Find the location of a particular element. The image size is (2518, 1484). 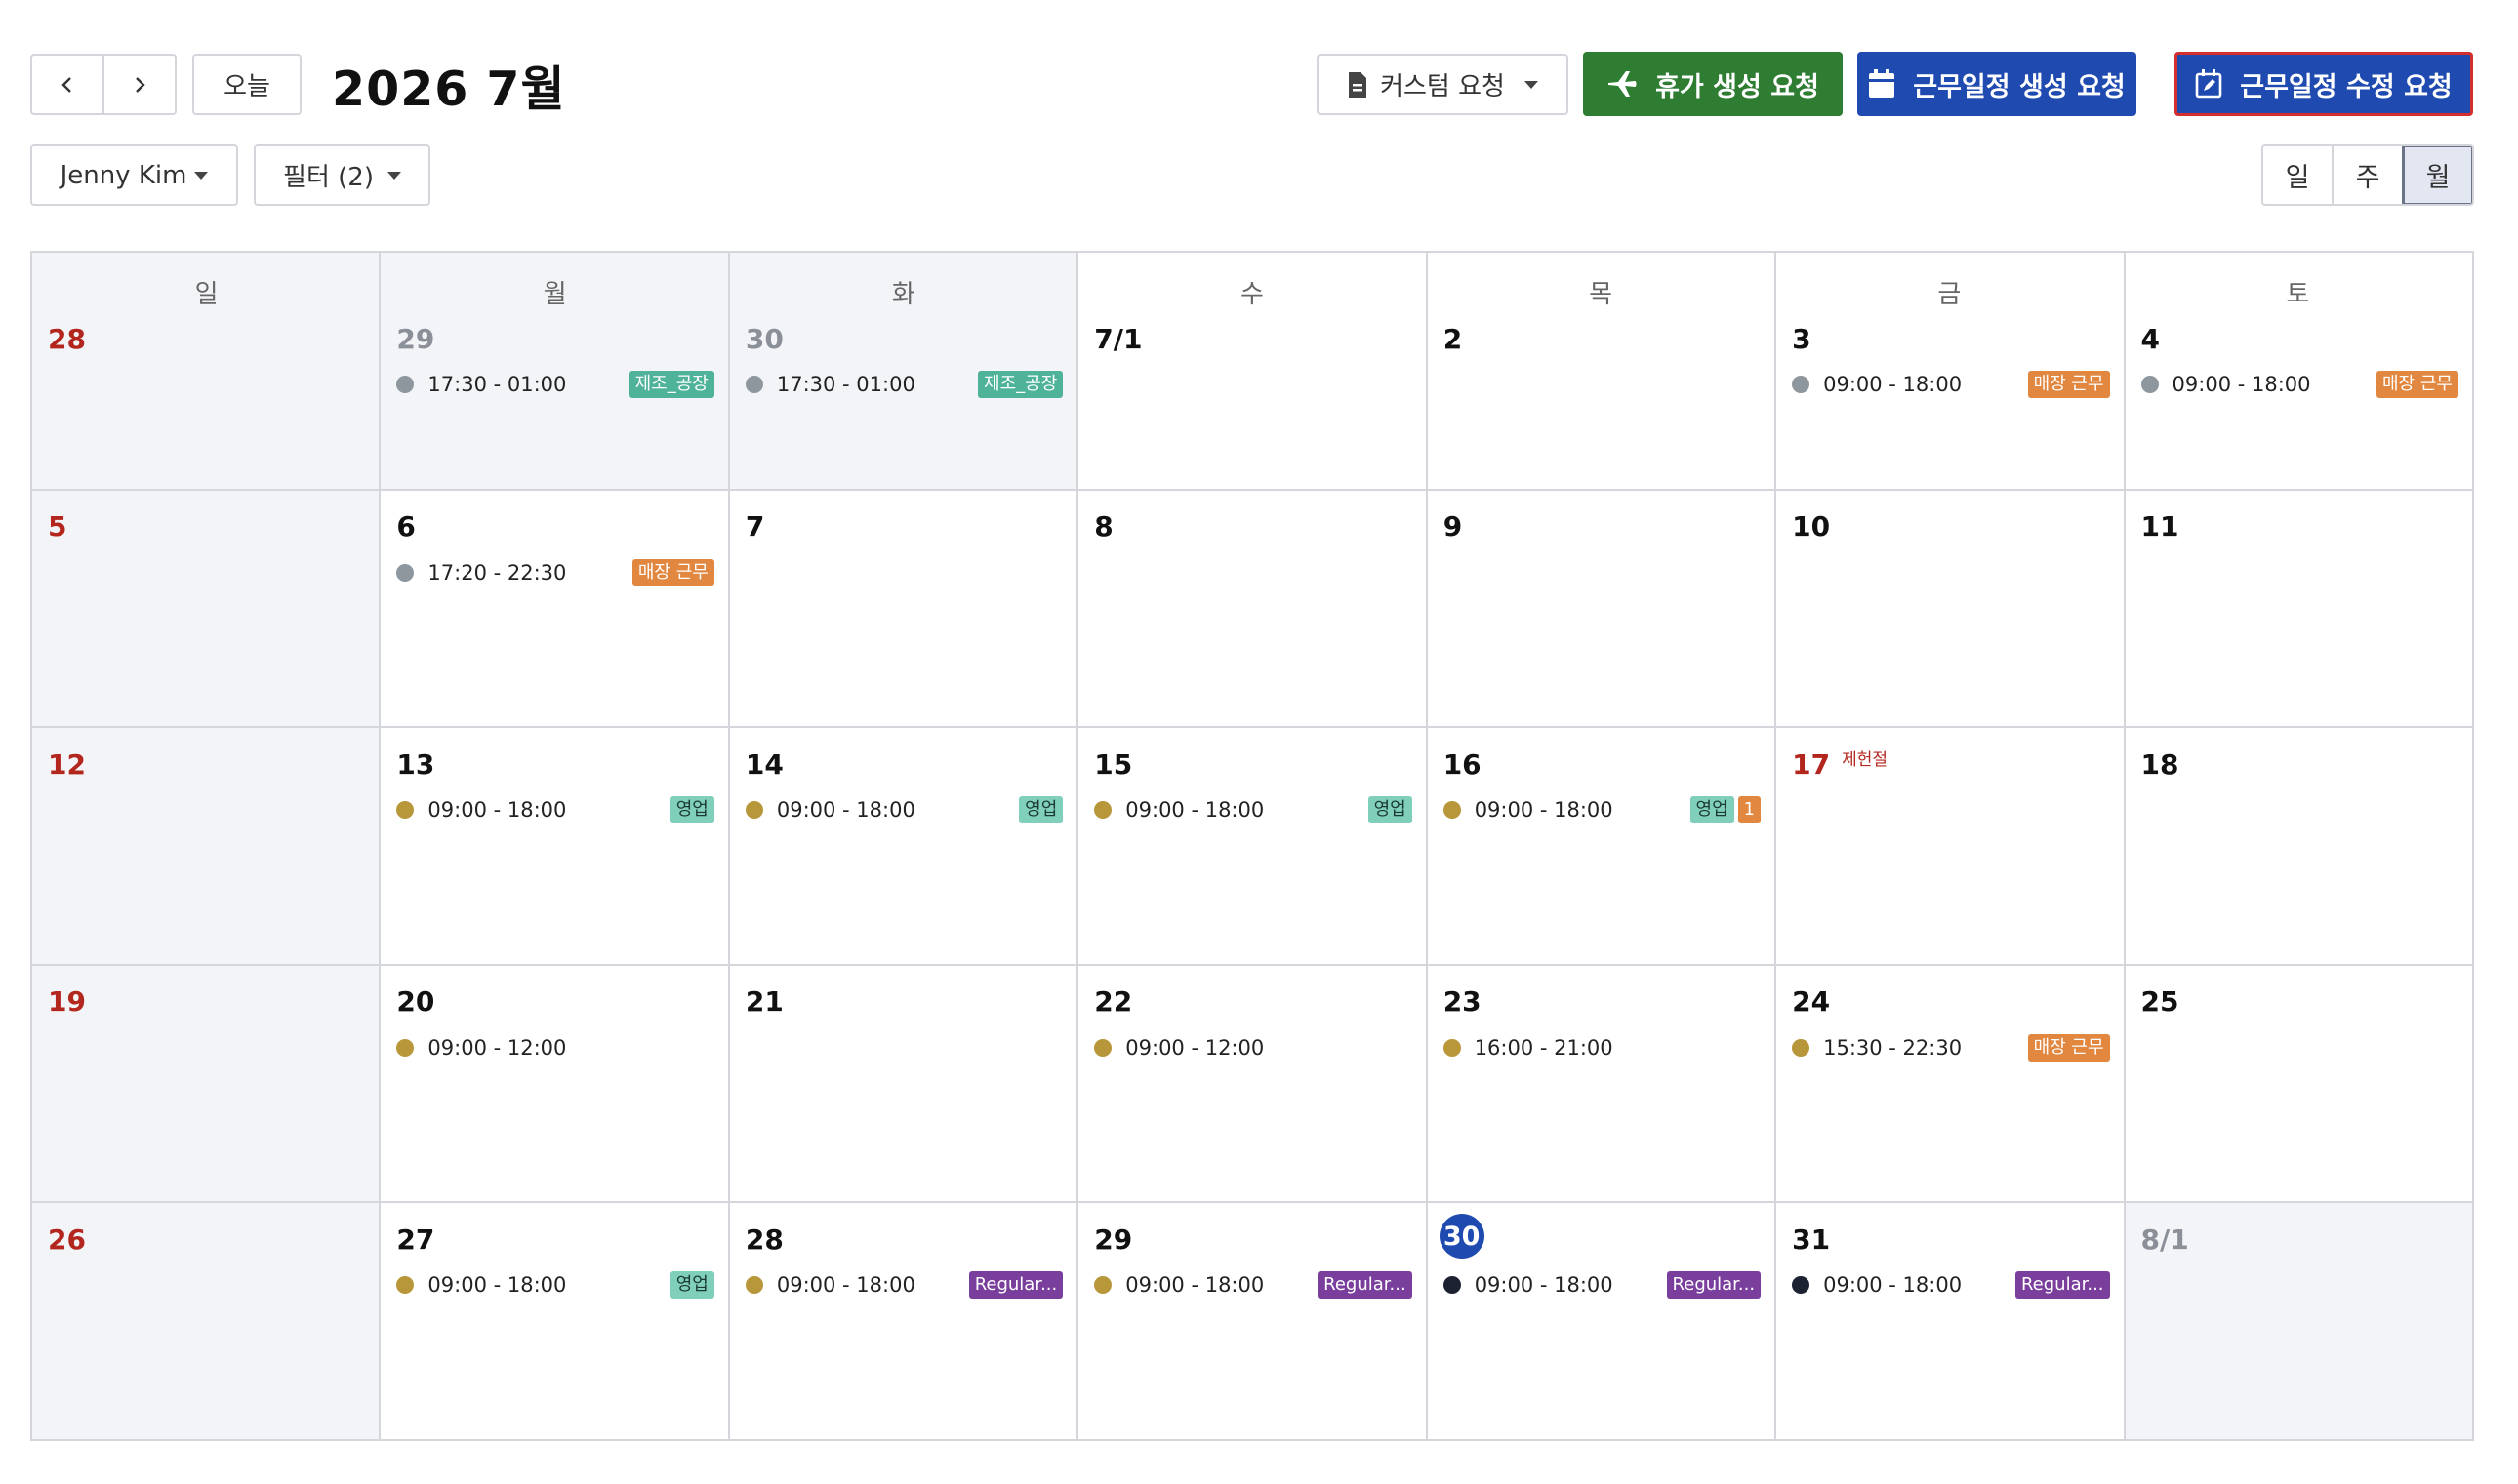

day-cell: 27 09:00 - 18:00 영업 is located at coordinates (553, 1321).